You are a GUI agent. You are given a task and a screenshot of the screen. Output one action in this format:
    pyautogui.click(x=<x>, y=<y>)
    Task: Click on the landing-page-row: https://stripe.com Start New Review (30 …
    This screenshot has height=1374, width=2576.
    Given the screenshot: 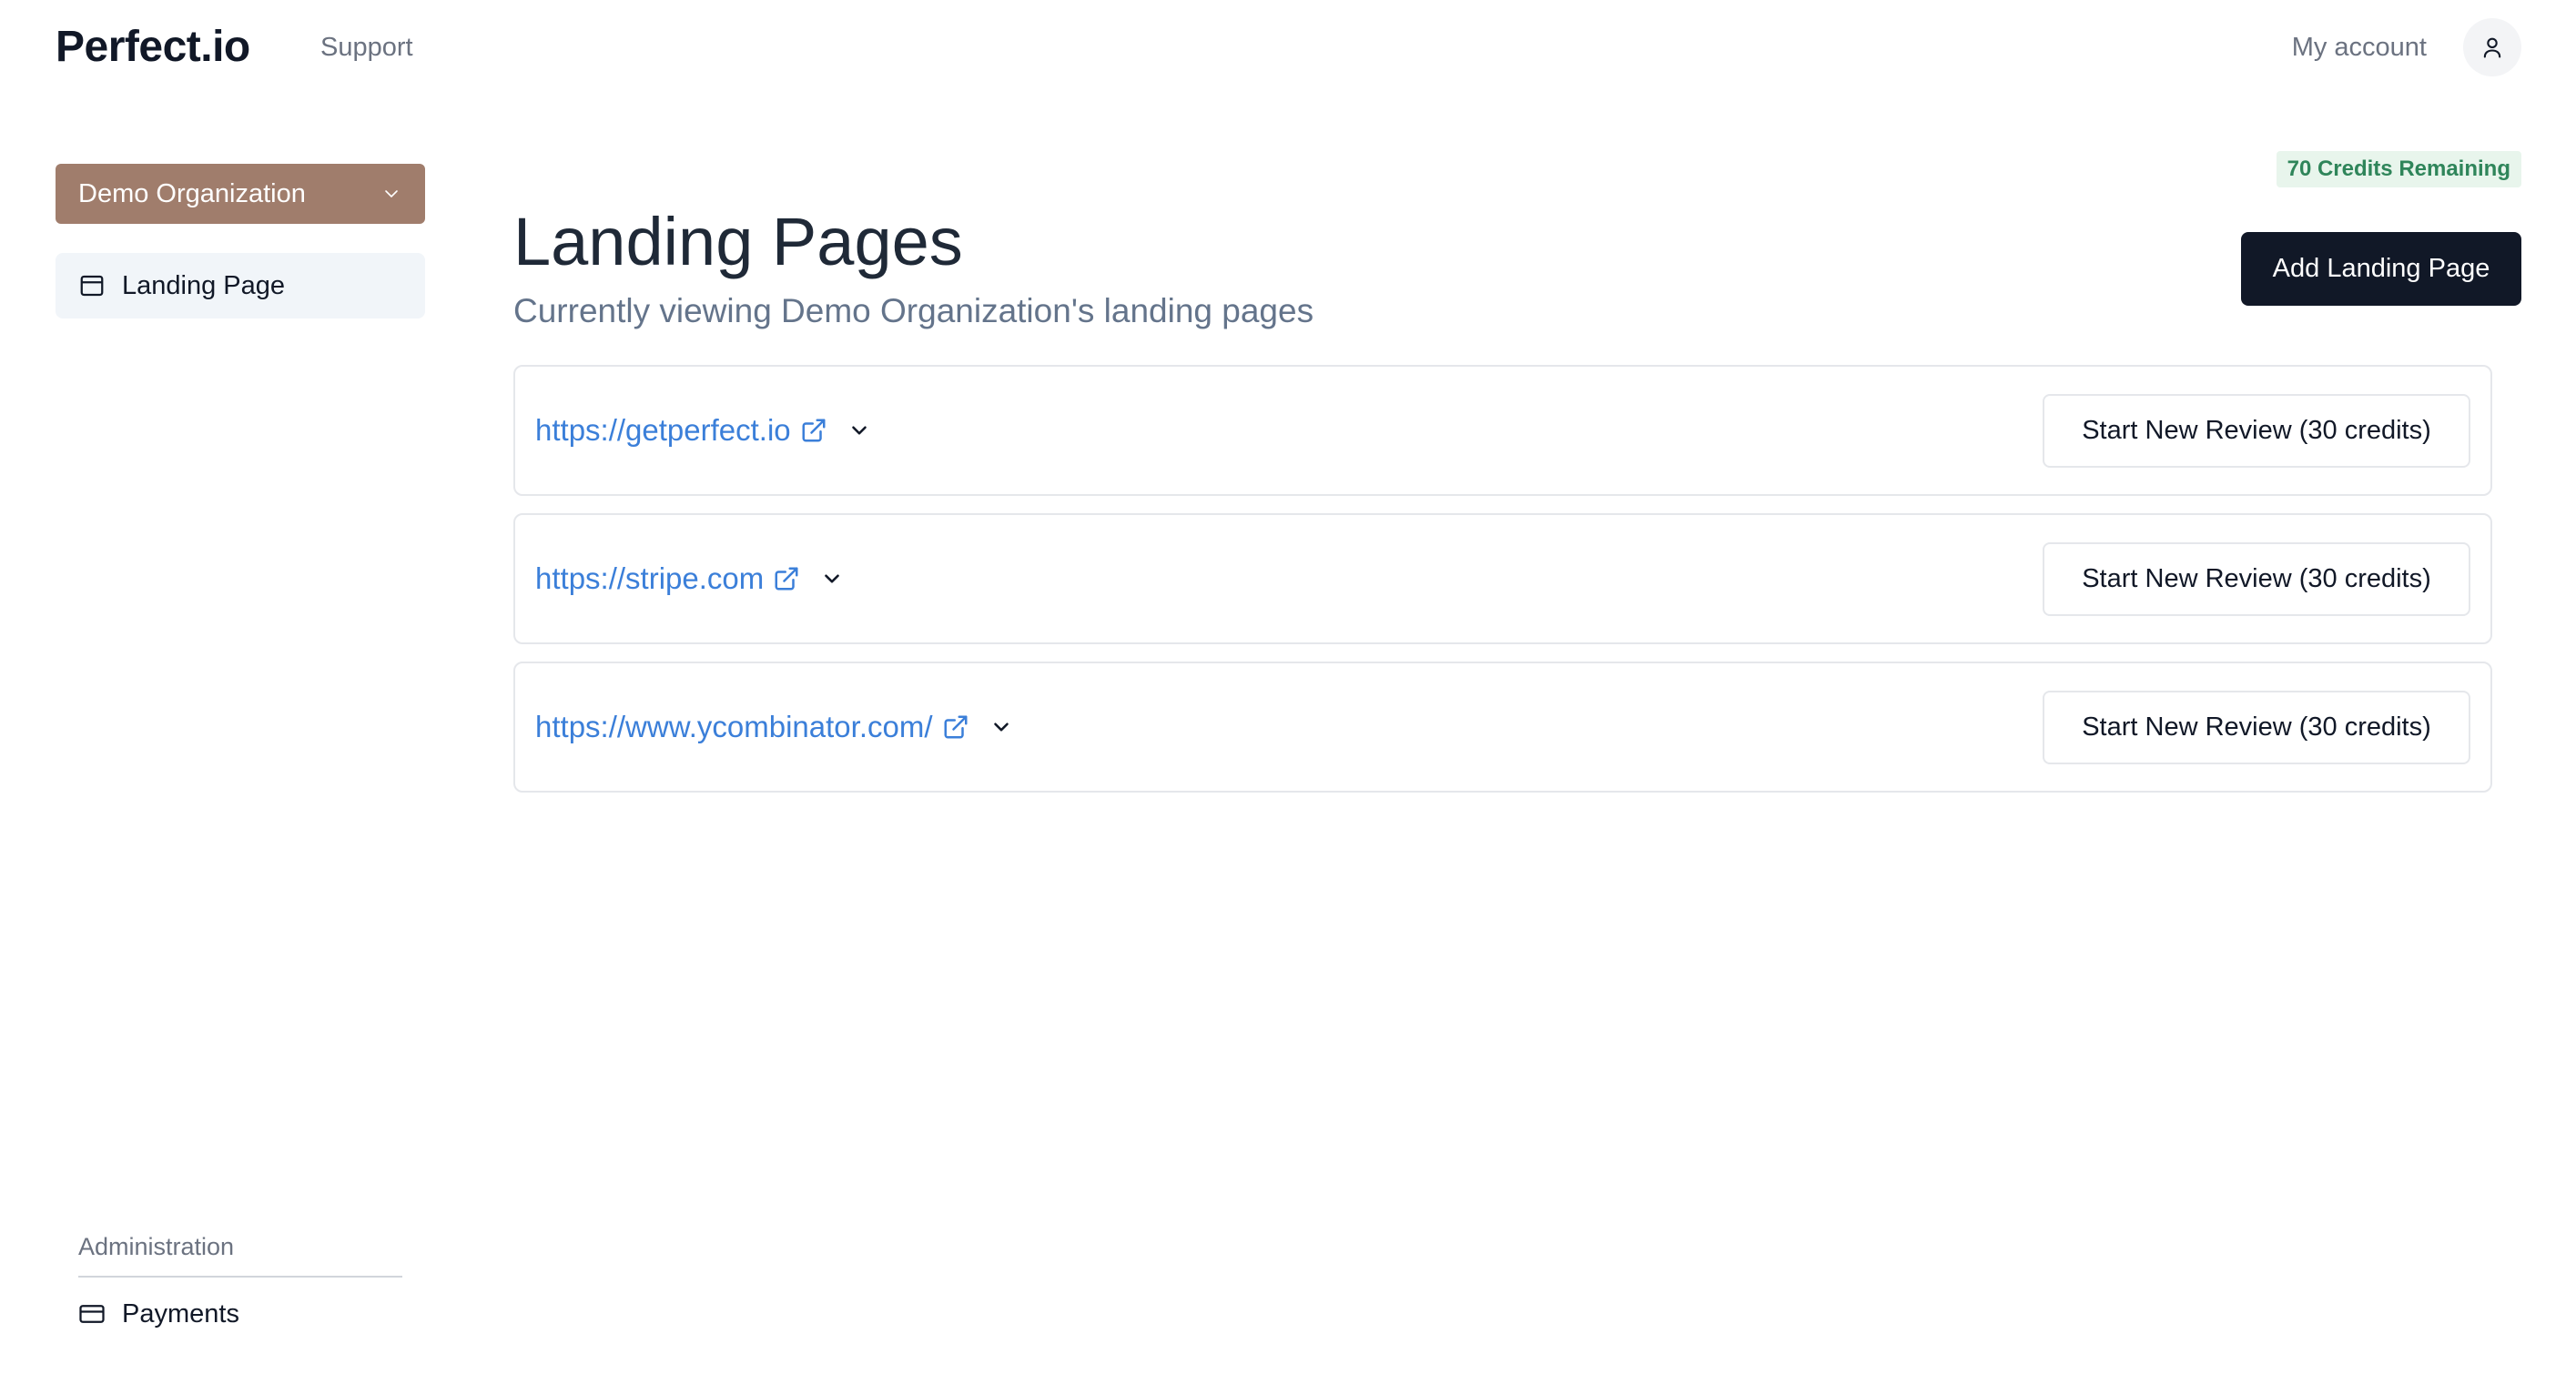 What is the action you would take?
    pyautogui.click(x=1502, y=578)
    